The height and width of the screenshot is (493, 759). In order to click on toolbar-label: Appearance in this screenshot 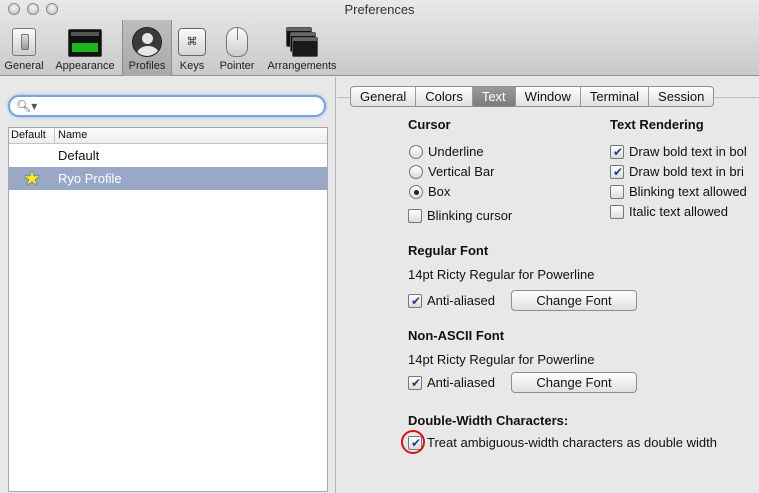, I will do `click(85, 66)`.